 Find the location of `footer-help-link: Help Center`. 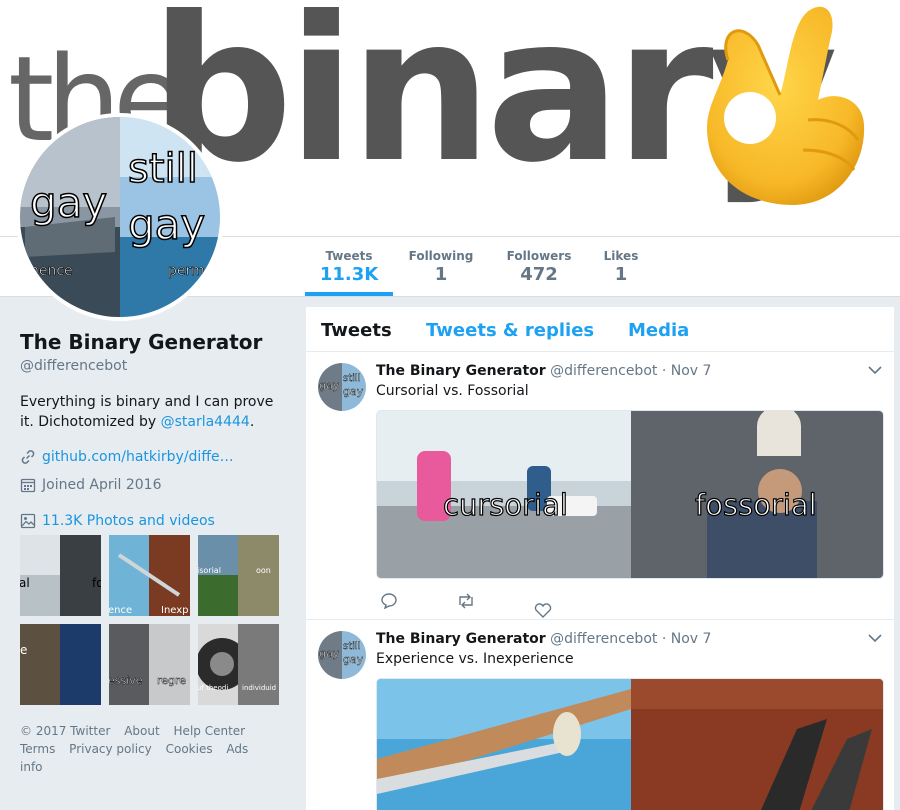

footer-help-link: Help Center is located at coordinates (210, 731).